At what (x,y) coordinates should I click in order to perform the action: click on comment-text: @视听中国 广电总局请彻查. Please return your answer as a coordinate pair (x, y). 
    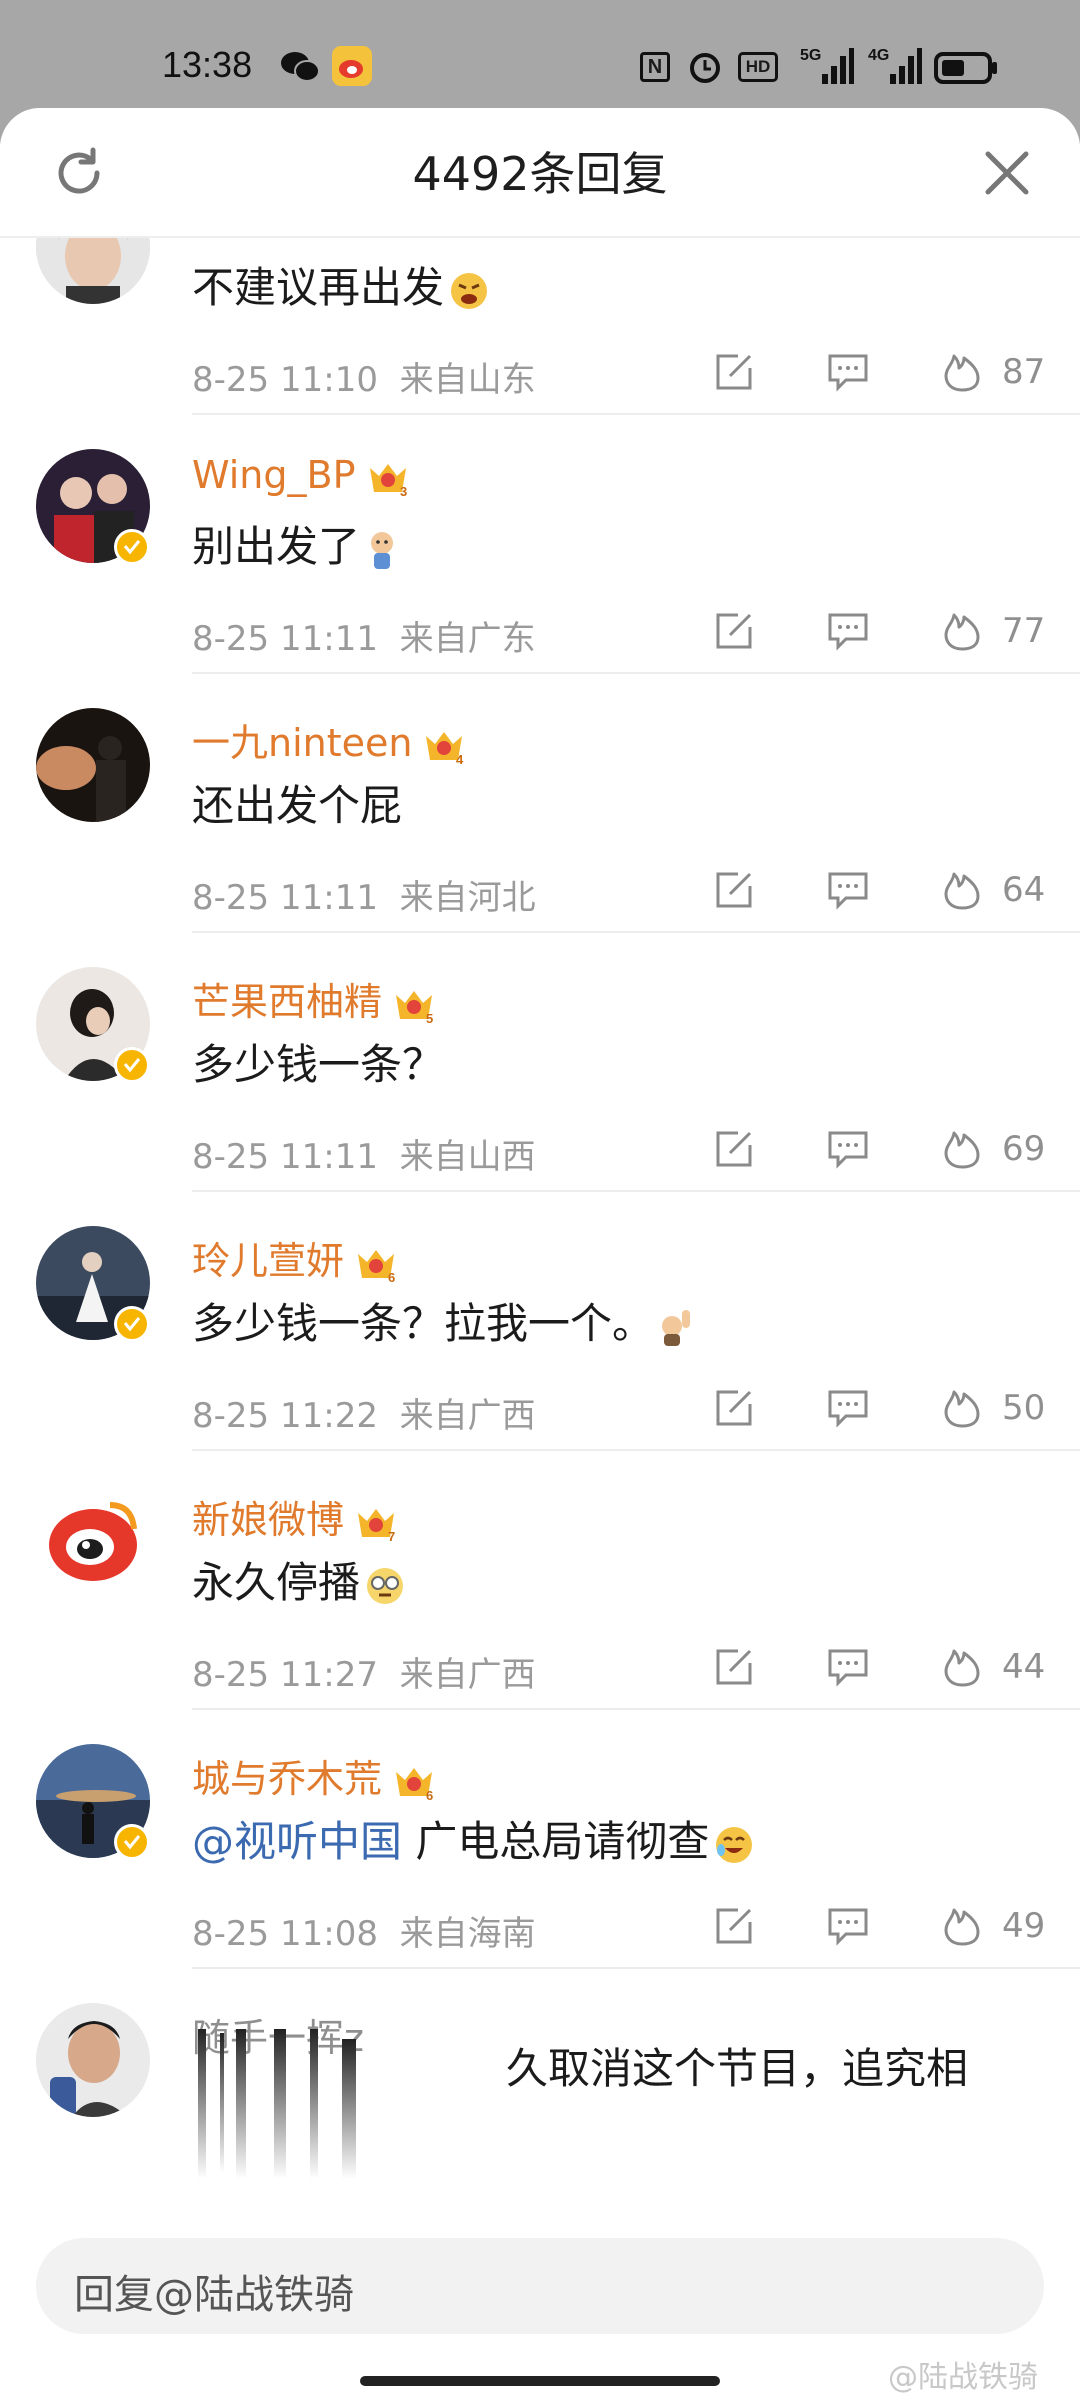
    Looking at the image, I should click on (473, 1838).